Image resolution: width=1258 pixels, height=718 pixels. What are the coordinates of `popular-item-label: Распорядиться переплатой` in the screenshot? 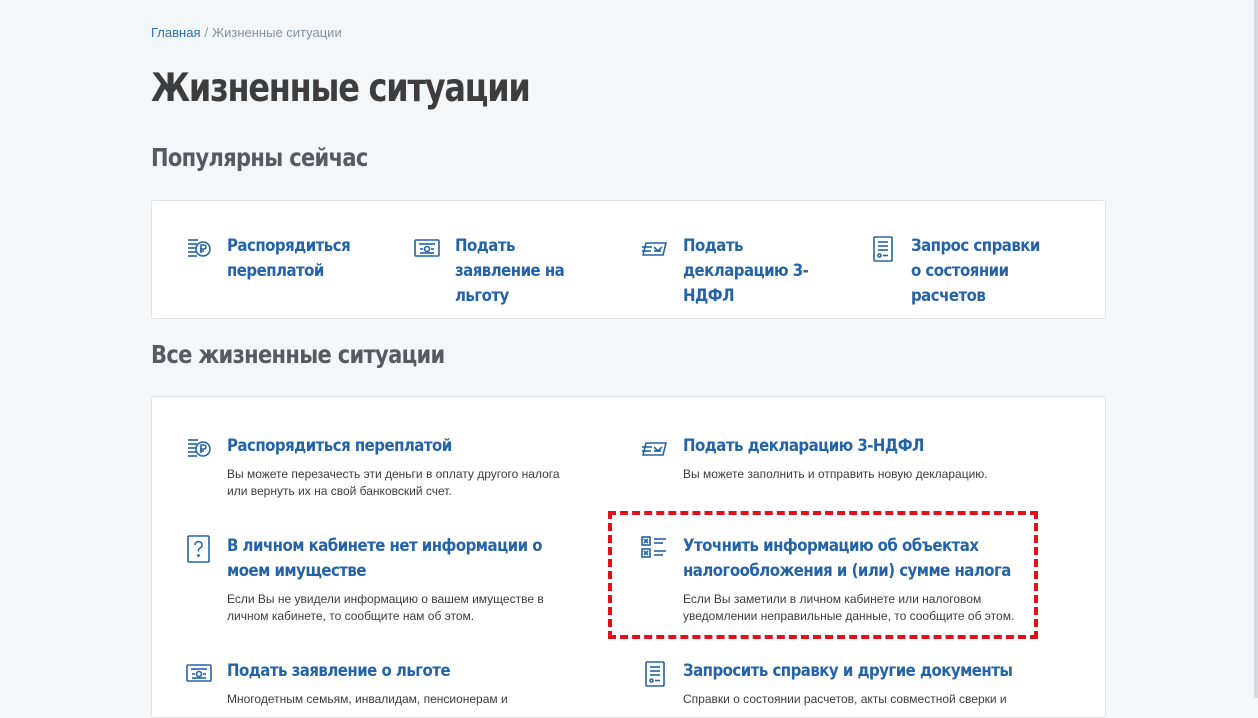 It's located at (289, 258).